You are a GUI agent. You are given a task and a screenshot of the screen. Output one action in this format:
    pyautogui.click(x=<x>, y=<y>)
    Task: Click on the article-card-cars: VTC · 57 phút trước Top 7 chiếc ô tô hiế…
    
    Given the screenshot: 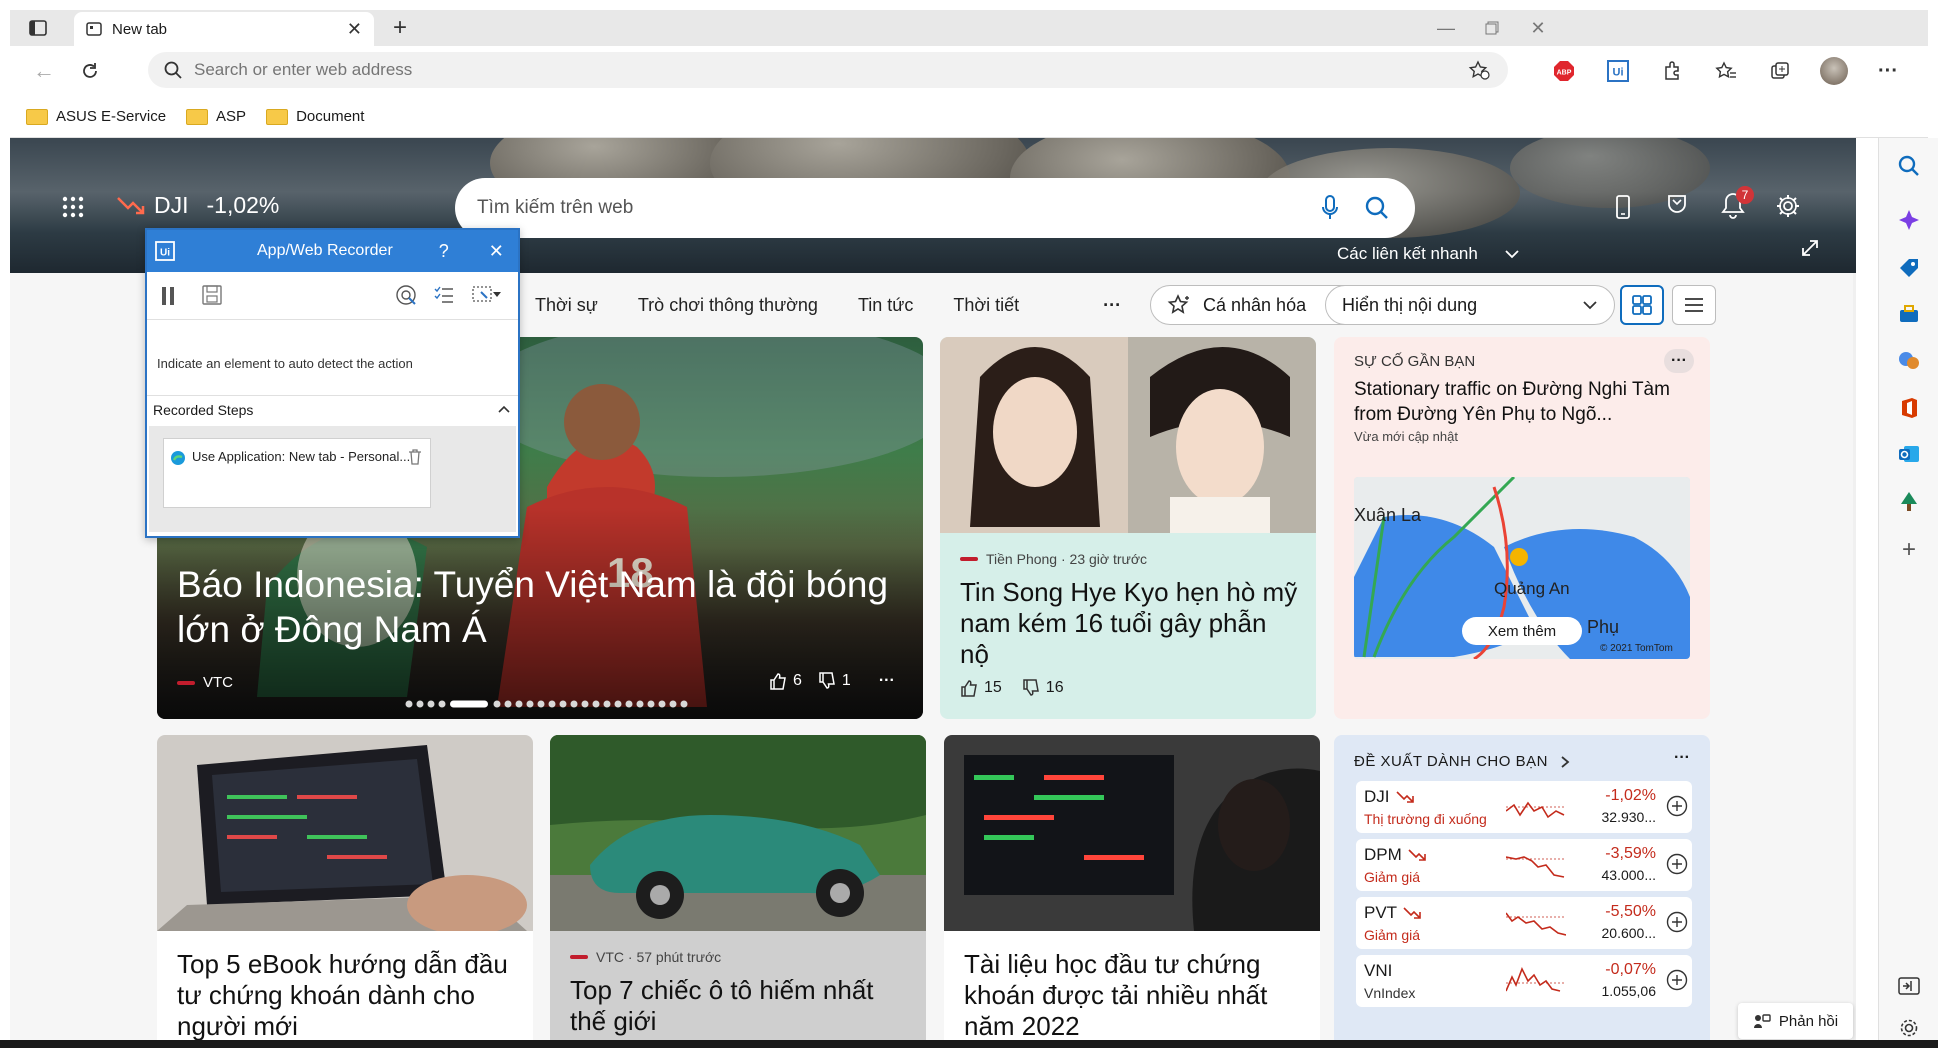 What is the action you would take?
    pyautogui.click(x=738, y=891)
    